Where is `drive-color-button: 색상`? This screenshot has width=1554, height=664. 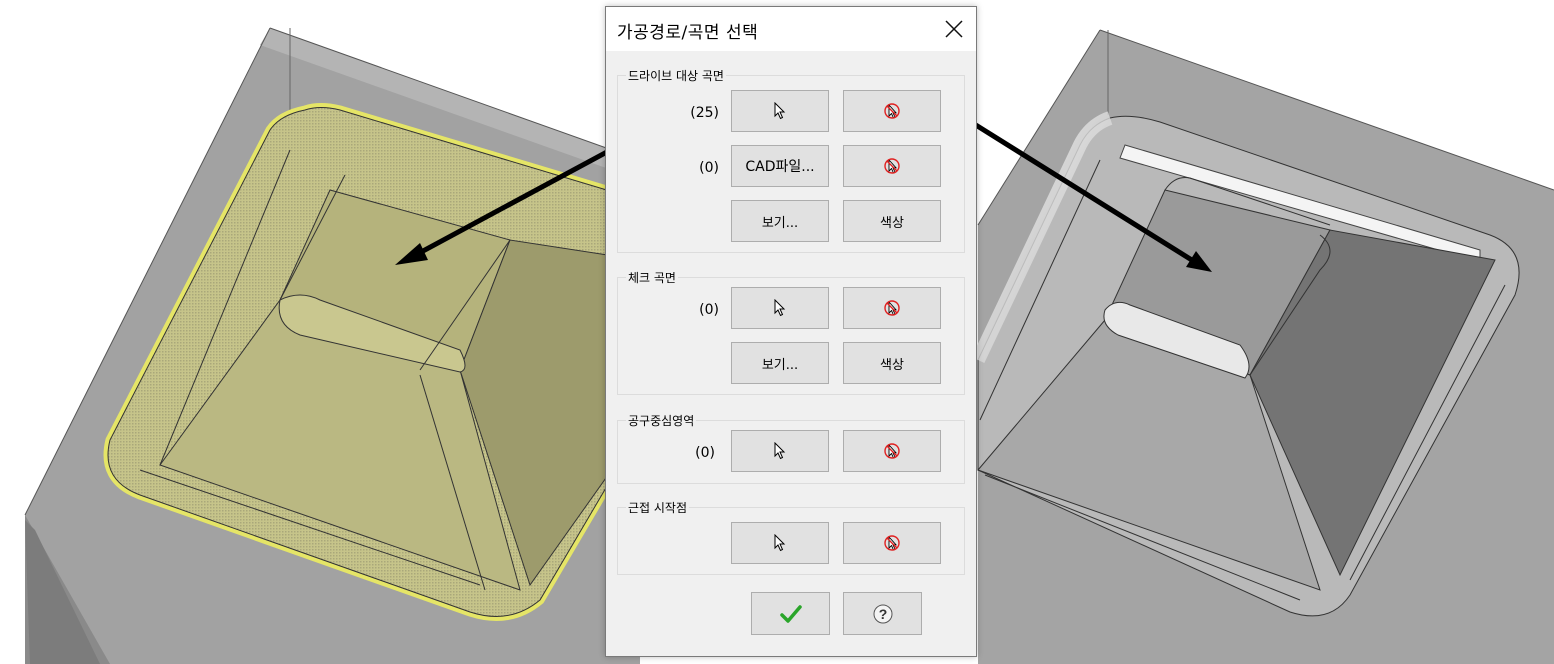 drive-color-button: 색상 is located at coordinates (892, 221).